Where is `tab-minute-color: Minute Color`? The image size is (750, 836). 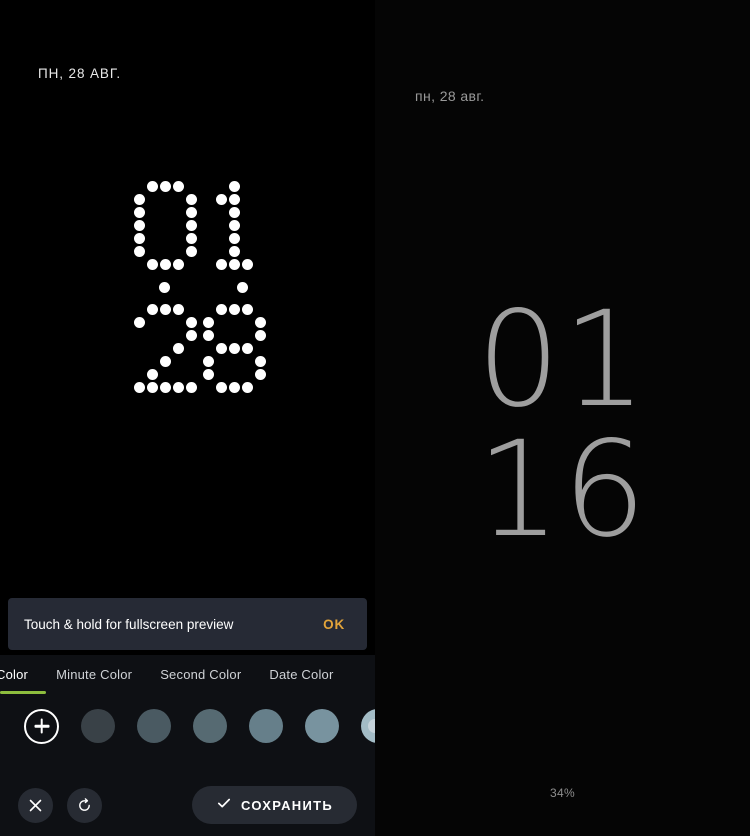 tab-minute-color: Minute Color is located at coordinates (94, 675).